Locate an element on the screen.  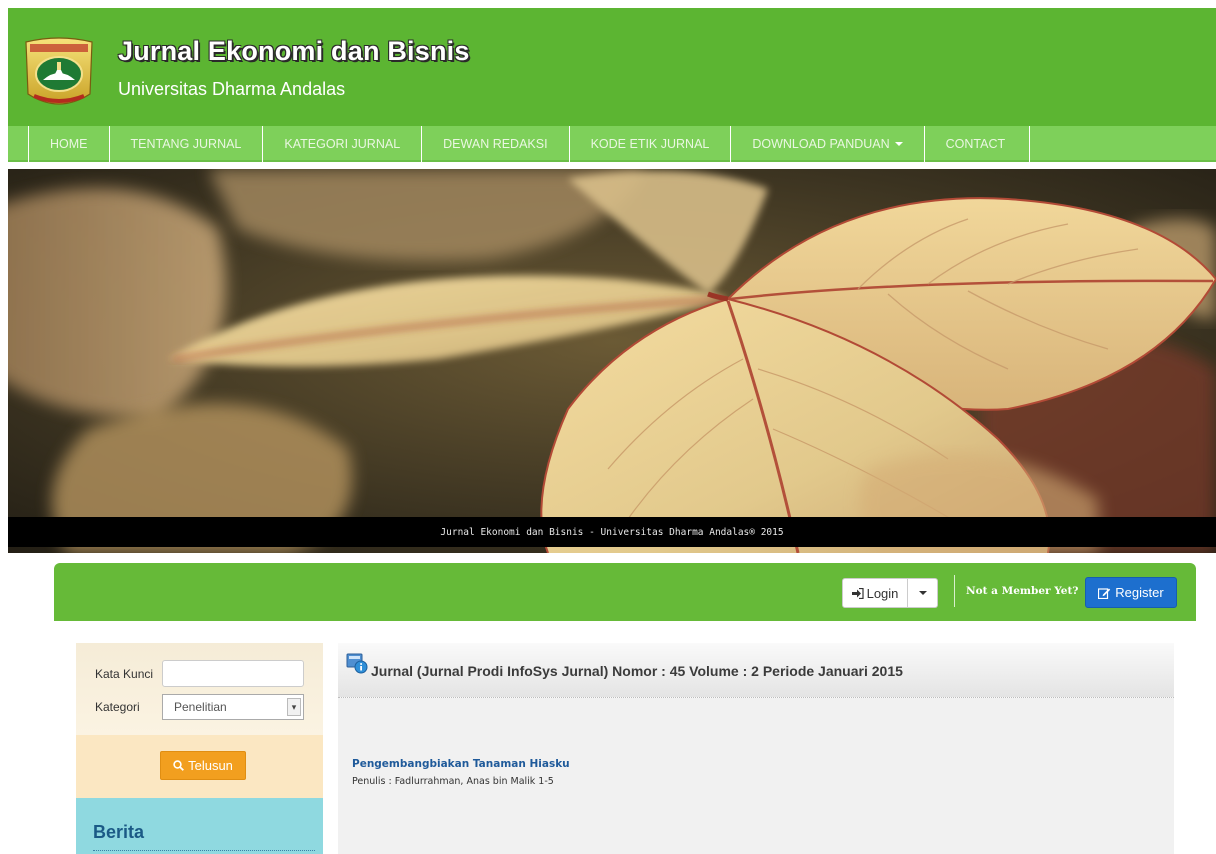
category-label: Kategori is located at coordinates (117, 707).